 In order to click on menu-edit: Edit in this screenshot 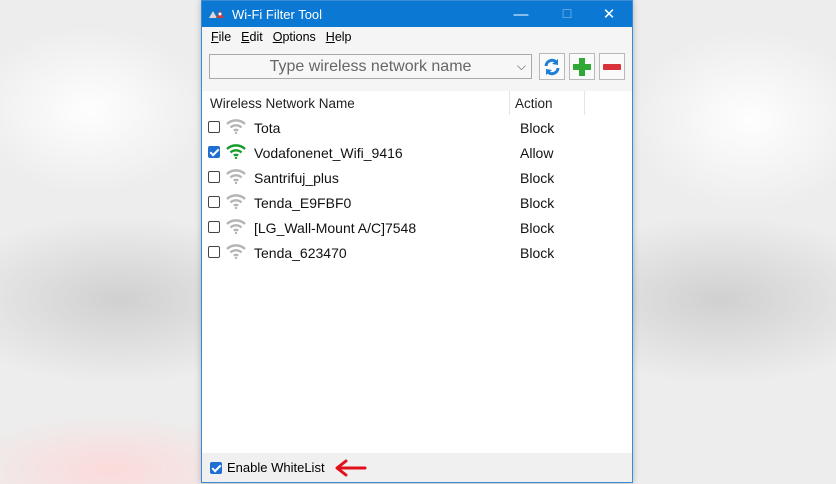, I will do `click(252, 37)`.